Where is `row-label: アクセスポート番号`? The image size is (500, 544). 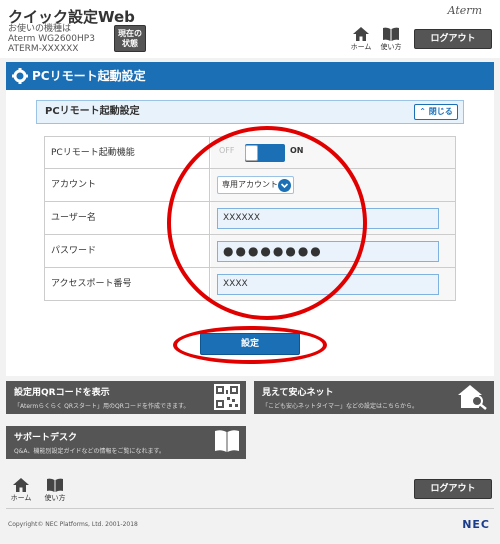
row-label: アクセスポート番号 is located at coordinates (127, 284).